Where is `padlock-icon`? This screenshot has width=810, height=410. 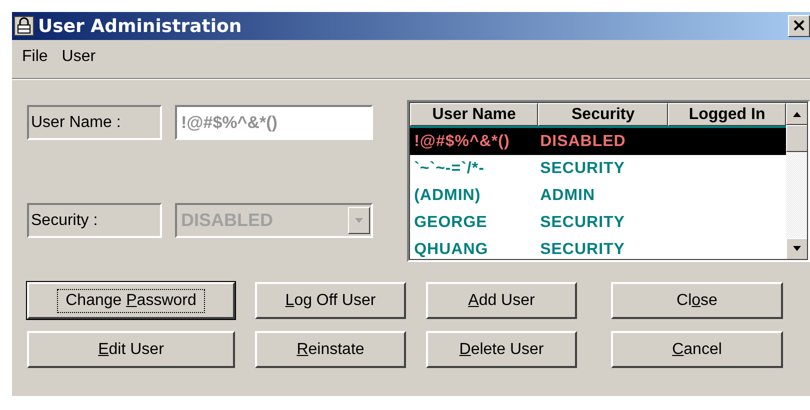
padlock-icon is located at coordinates (24, 26).